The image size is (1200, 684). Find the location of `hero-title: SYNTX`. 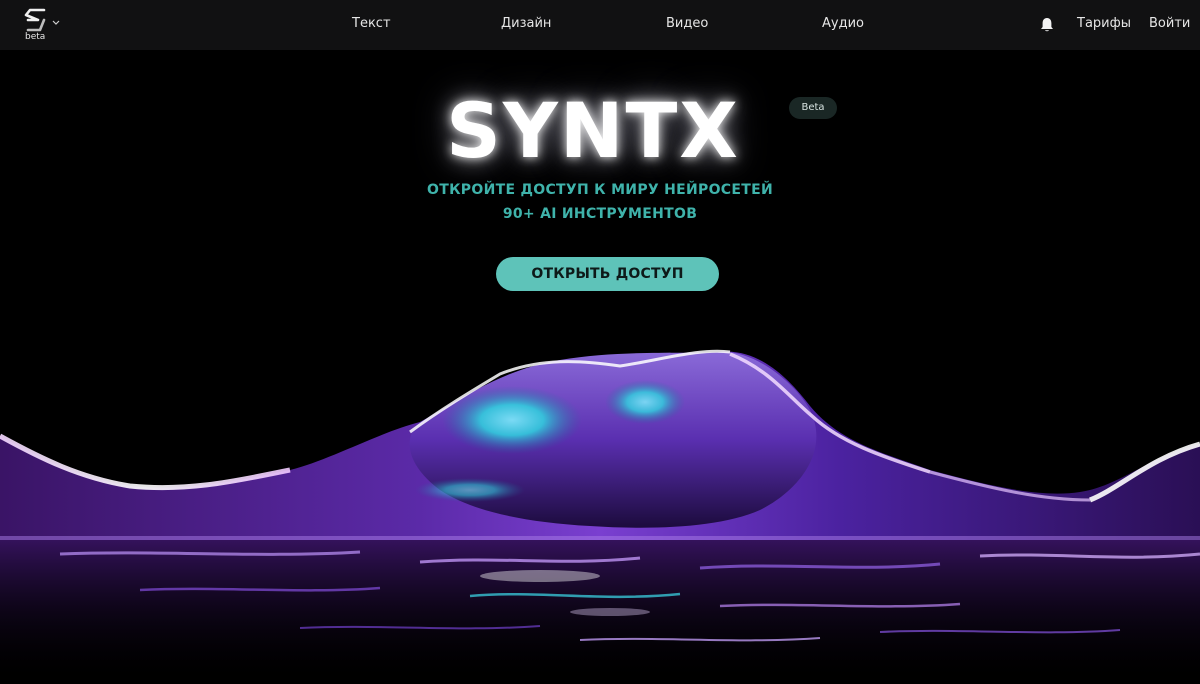

hero-title: SYNTX is located at coordinates (593, 130).